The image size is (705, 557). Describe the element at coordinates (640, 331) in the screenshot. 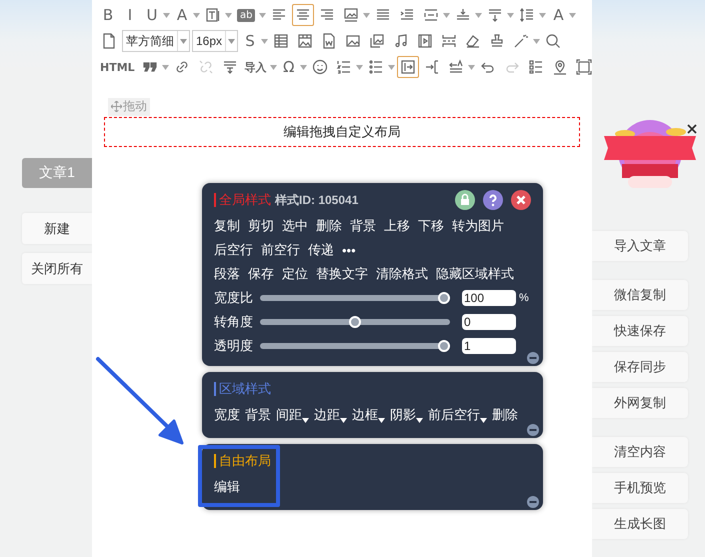

I see `side-button: 快速保存` at that location.